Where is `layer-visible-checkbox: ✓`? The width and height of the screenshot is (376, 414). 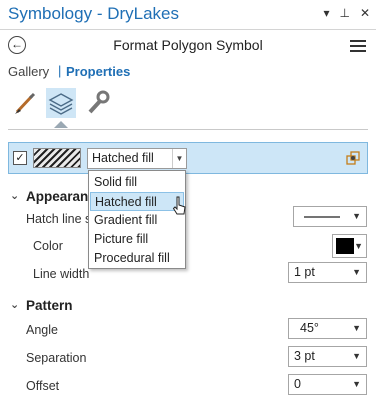 layer-visible-checkbox: ✓ is located at coordinates (20, 158).